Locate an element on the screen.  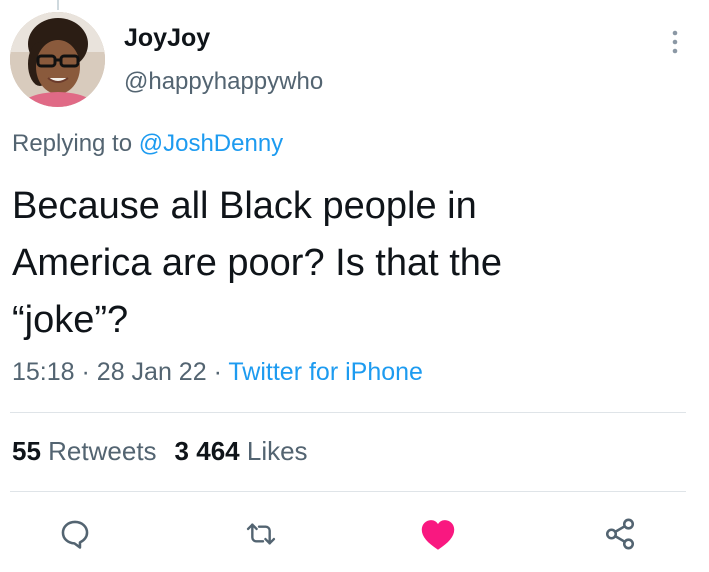
replying-to-line: Replying to @JoshDenny is located at coordinates (147, 144).